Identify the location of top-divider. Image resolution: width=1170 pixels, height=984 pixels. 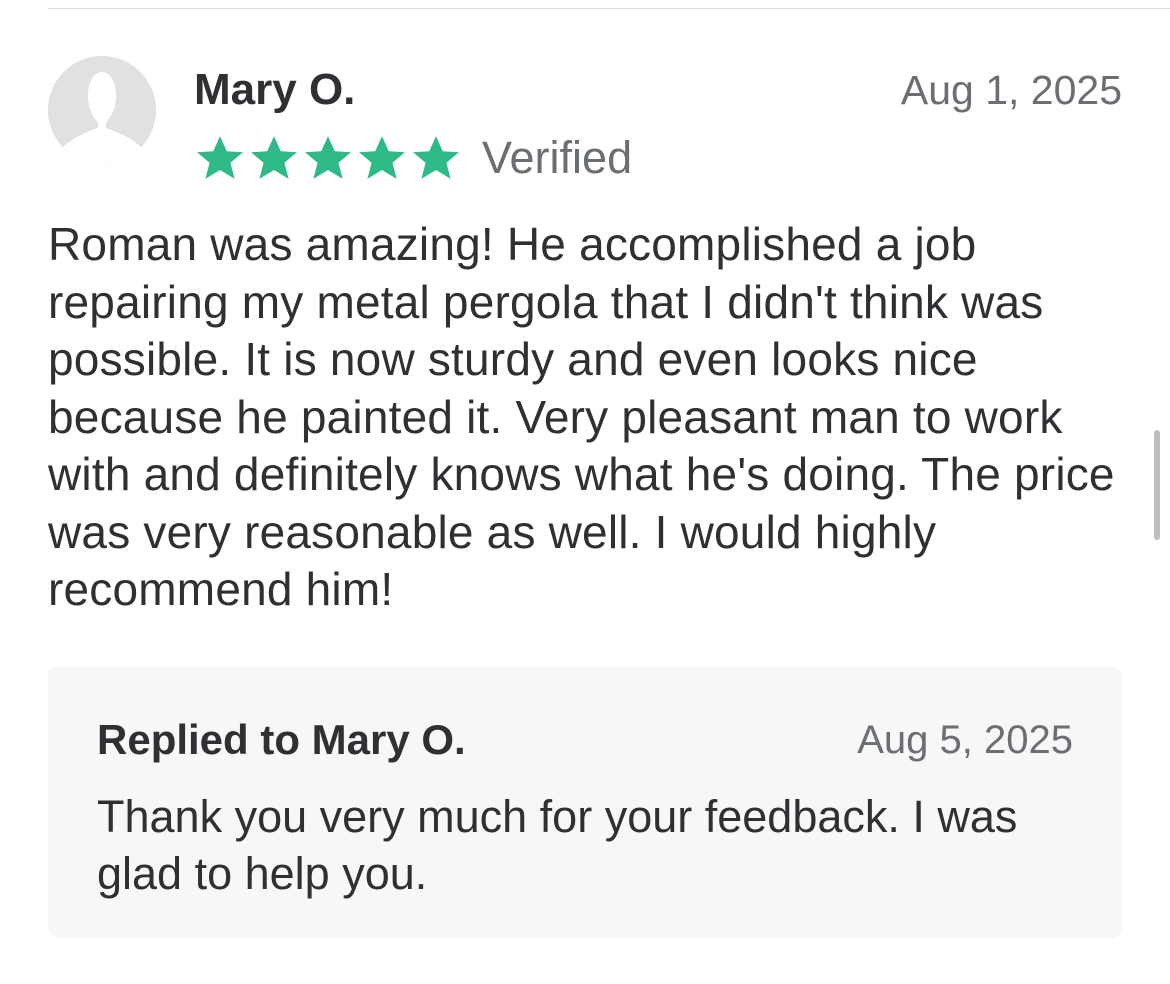
(609, 8).